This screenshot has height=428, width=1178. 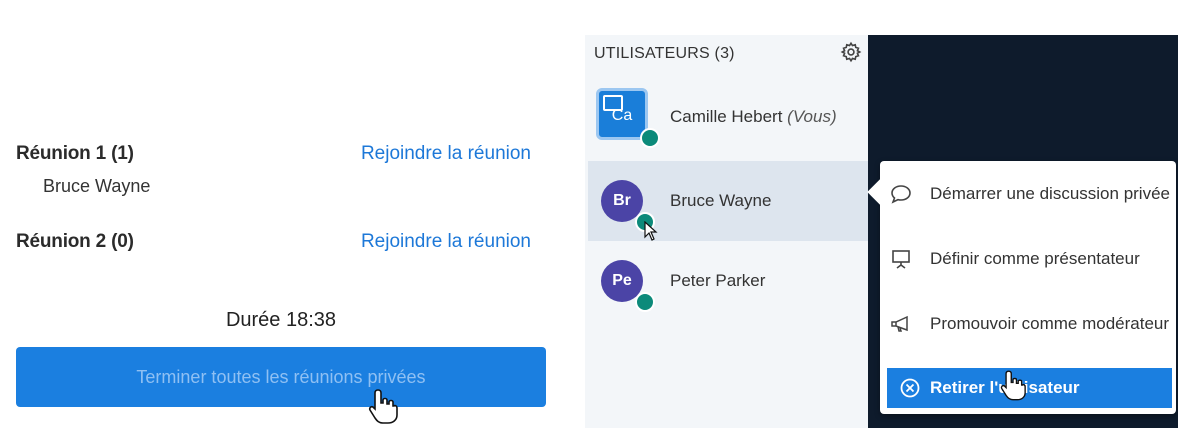 What do you see at coordinates (812, 116) in the screenshot?
I see `you-suffix: (Vous)` at bounding box center [812, 116].